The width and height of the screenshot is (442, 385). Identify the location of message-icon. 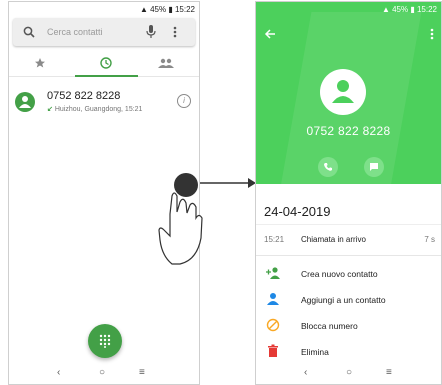
(374, 167).